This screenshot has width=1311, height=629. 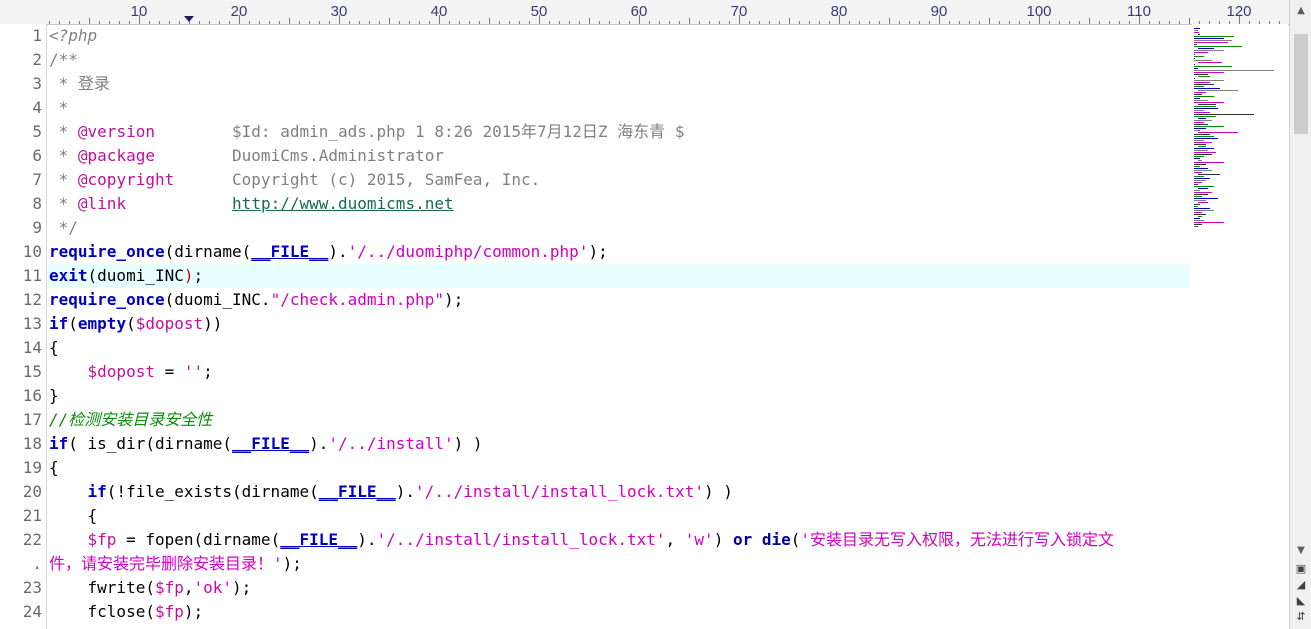 I want to click on line-number: 12, so click(x=32, y=299).